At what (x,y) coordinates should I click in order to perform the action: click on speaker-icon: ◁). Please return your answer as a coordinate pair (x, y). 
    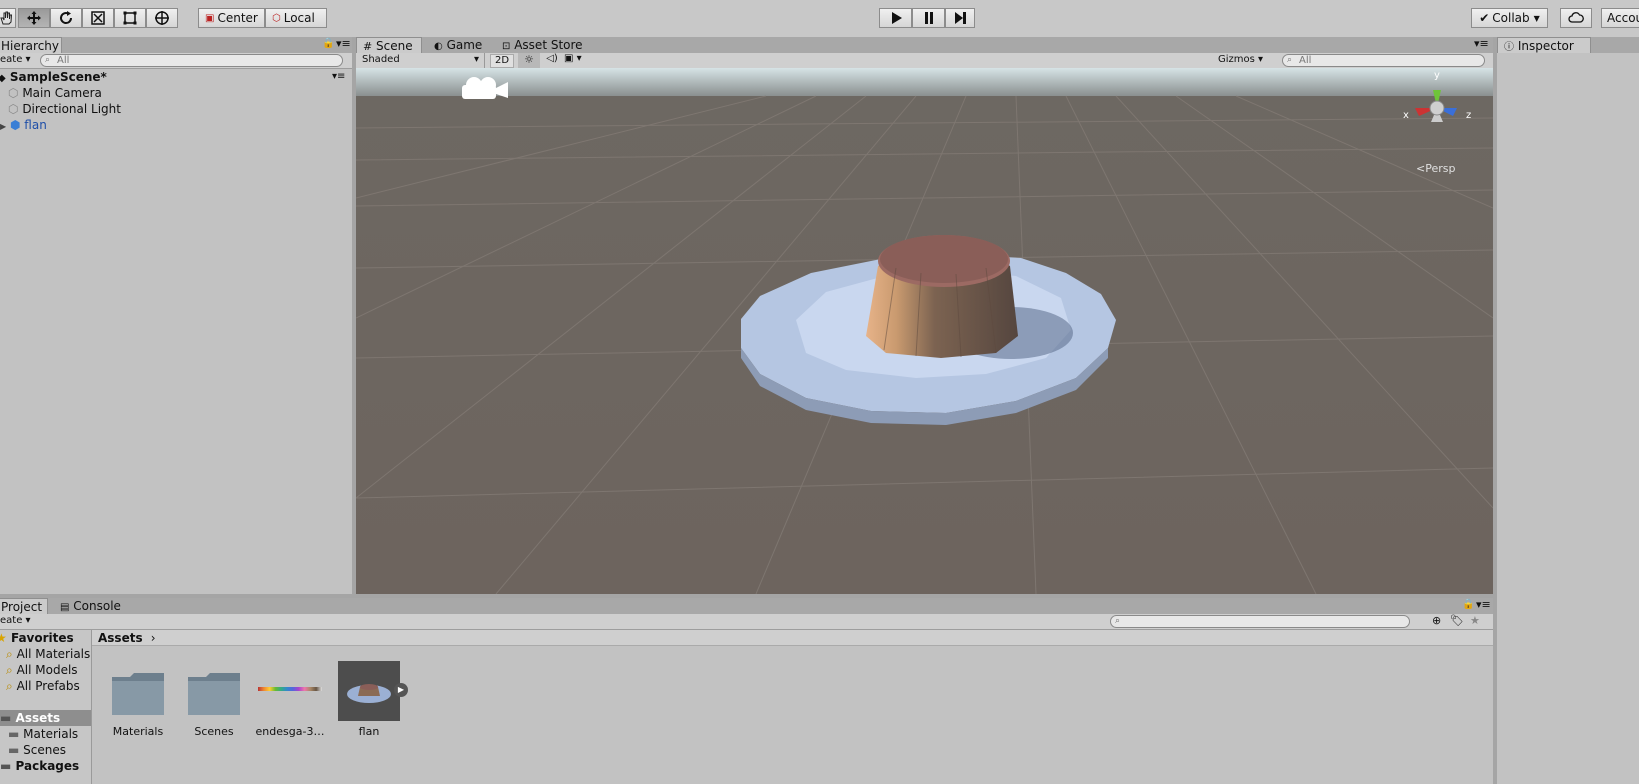
    Looking at the image, I should click on (552, 58).